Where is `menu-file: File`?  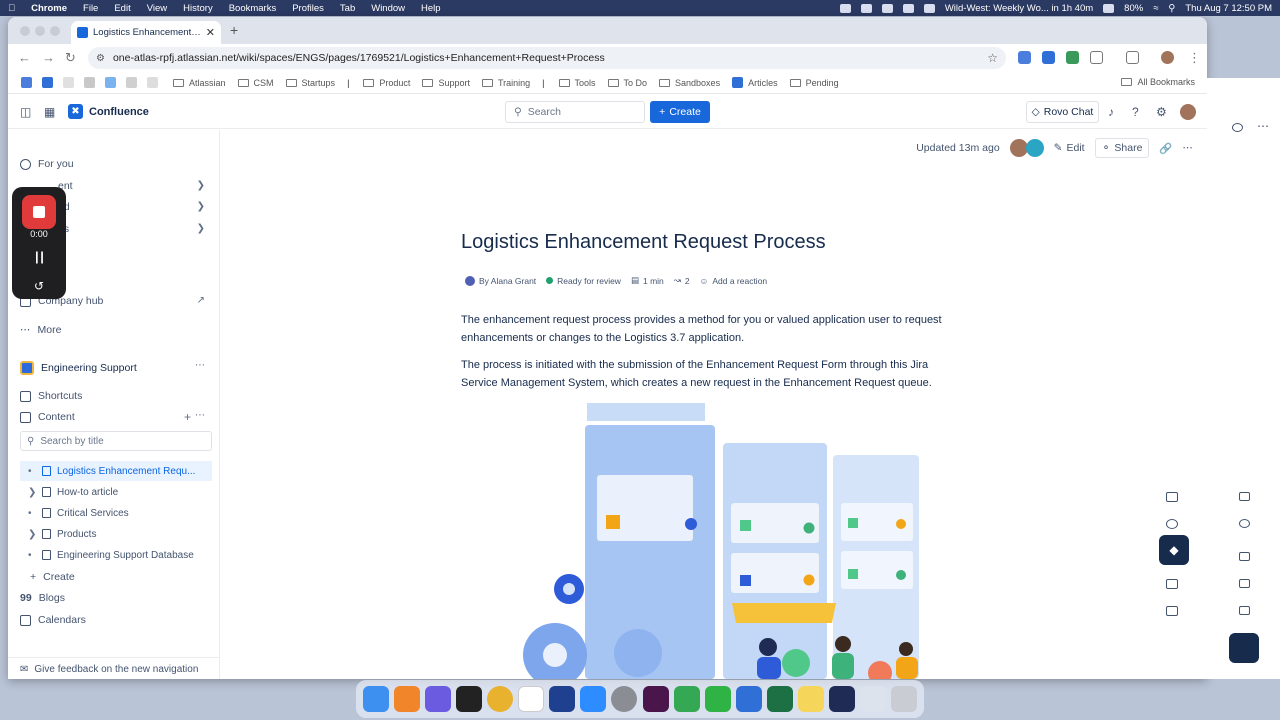
menu-file: File is located at coordinates (90, 8).